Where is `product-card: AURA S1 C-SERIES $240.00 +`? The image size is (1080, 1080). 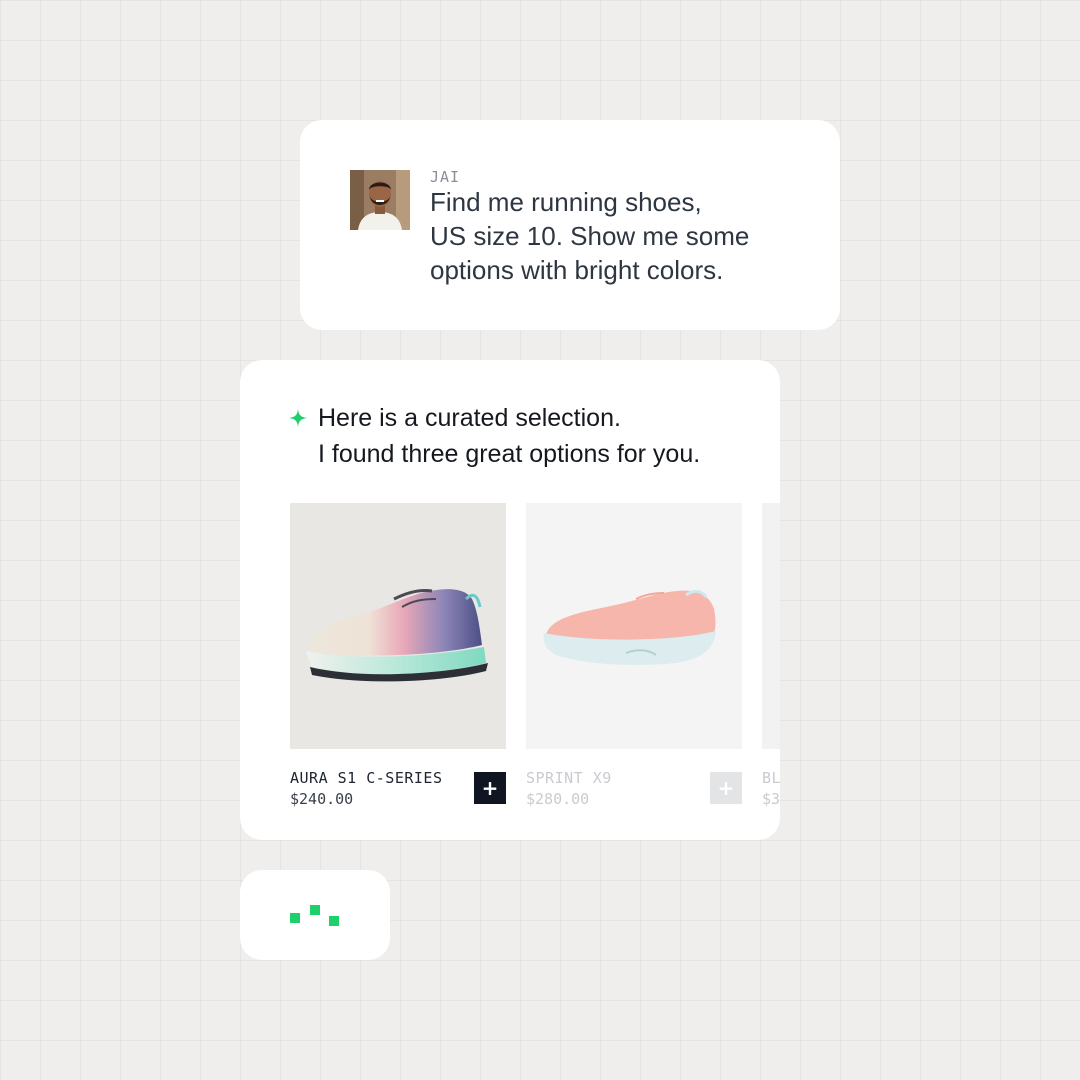 product-card: AURA S1 C-SERIES $240.00 + is located at coordinates (398, 658).